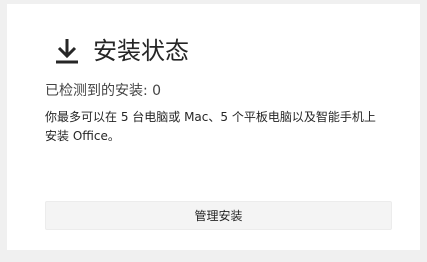 The image size is (427, 262). Describe the element at coordinates (141, 51) in the screenshot. I see `page-title: 安装状态` at that location.